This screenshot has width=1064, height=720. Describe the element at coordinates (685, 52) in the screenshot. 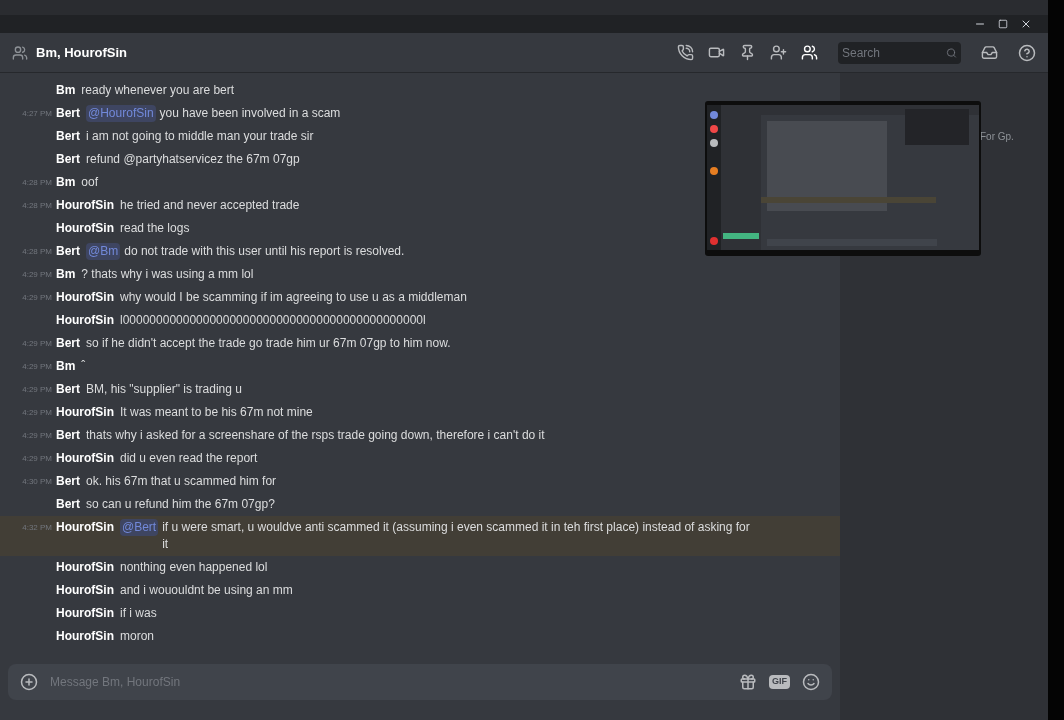

I see `call-icon` at that location.